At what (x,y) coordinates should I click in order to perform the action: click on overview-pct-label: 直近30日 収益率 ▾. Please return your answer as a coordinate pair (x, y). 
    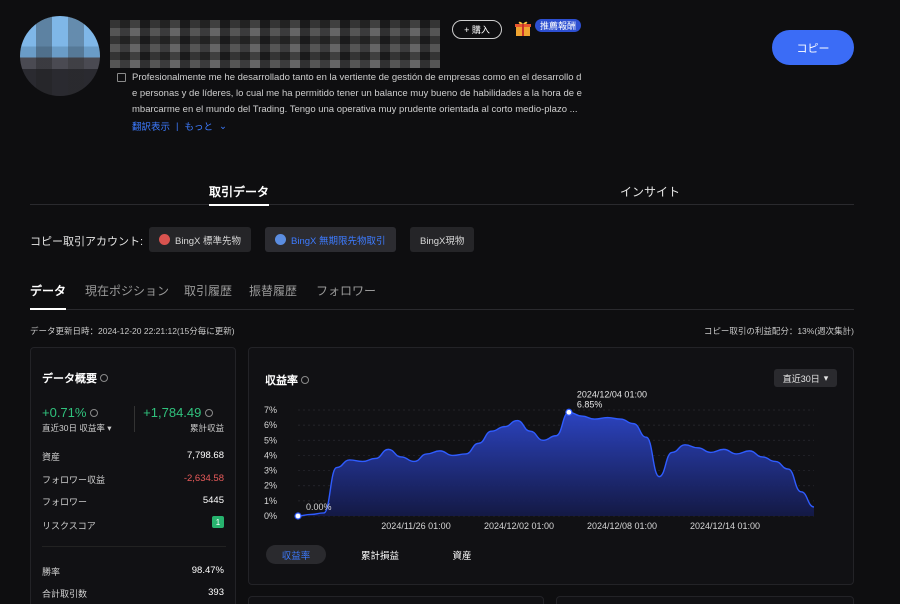
    Looking at the image, I should click on (76, 428).